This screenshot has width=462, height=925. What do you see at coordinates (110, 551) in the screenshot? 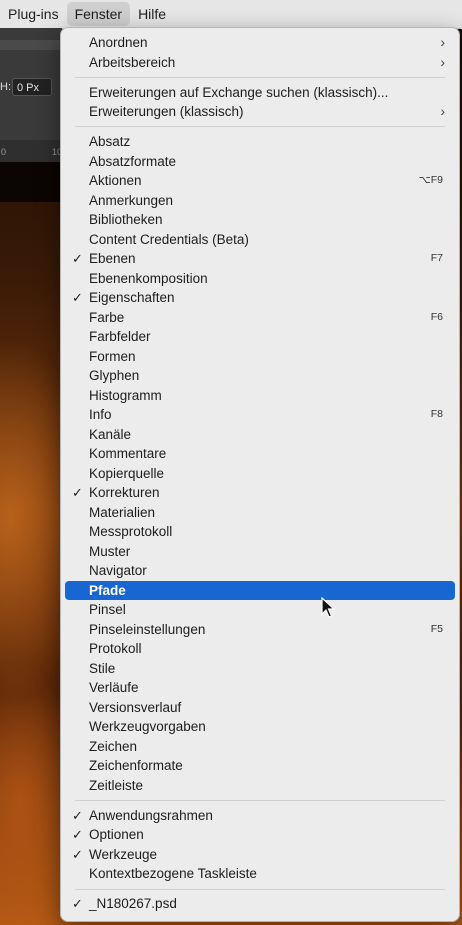
I see `menu-item-label: Muster` at bounding box center [110, 551].